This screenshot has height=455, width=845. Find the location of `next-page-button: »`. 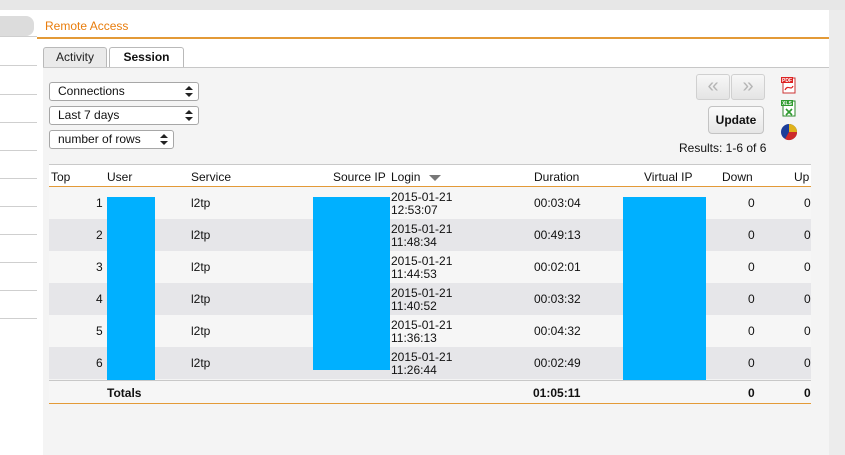

next-page-button: » is located at coordinates (748, 87).